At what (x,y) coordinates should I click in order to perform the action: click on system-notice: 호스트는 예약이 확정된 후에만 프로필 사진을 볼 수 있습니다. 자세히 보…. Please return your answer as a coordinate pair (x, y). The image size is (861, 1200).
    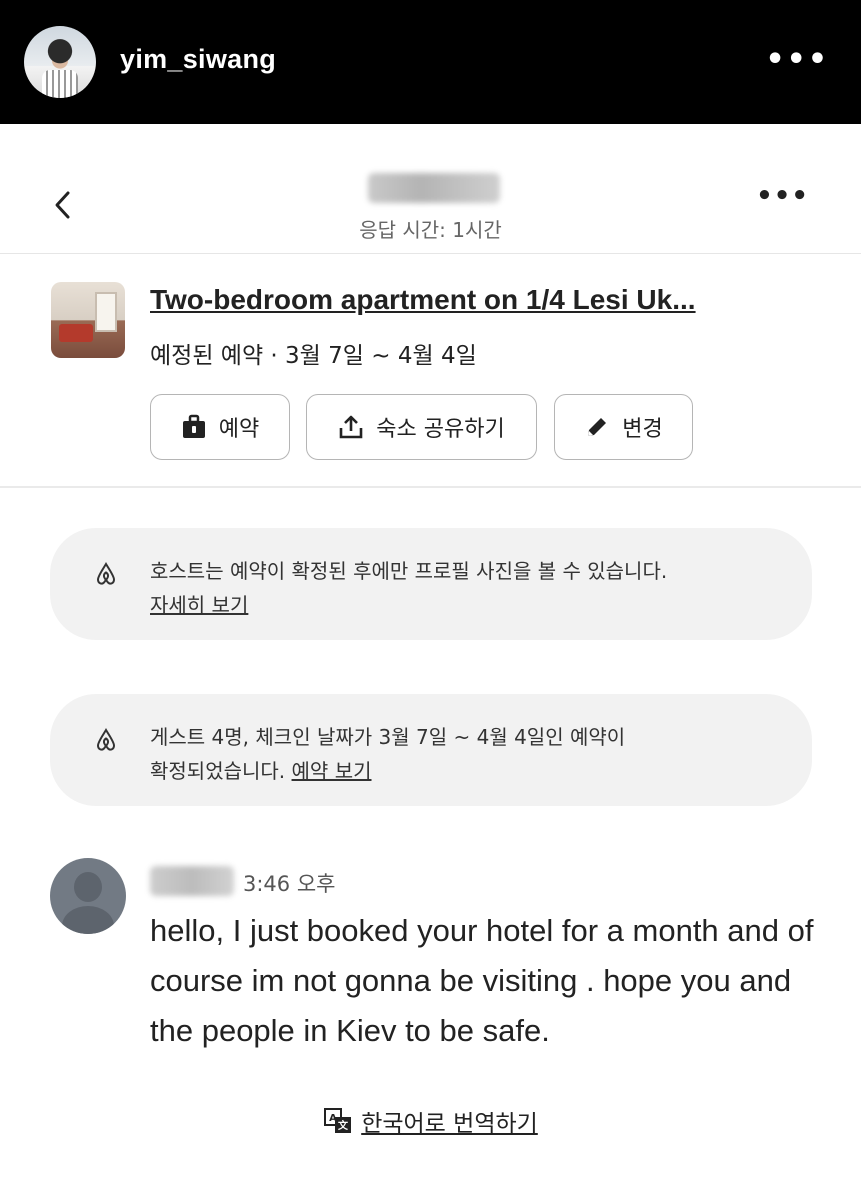
    Looking at the image, I should click on (431, 584).